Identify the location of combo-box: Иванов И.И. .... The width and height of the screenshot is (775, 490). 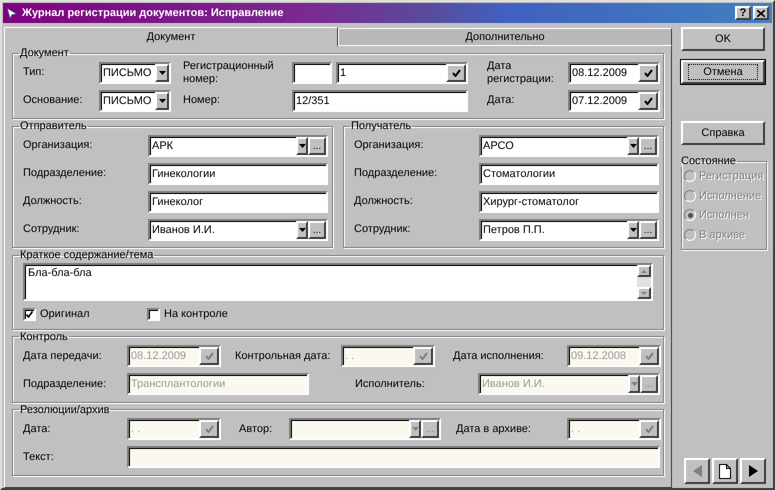
(238, 229).